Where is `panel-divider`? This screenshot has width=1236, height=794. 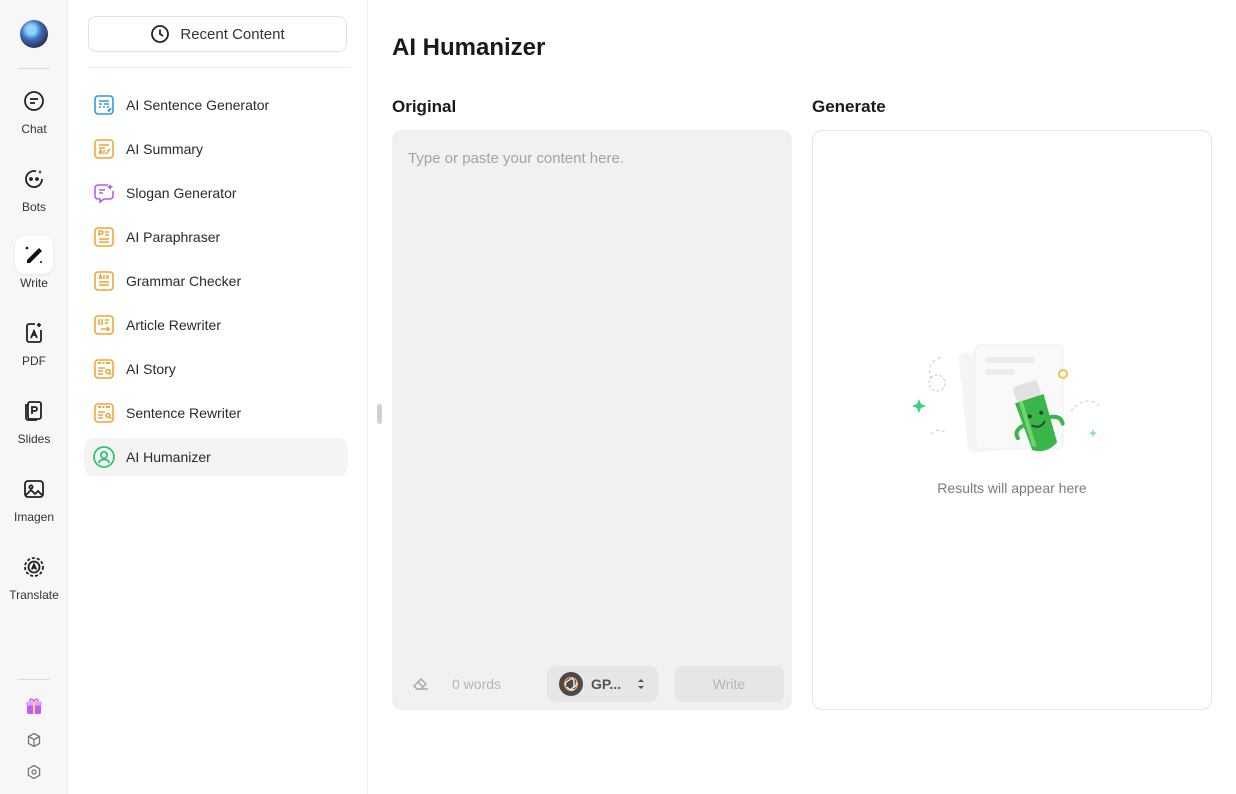
panel-divider is located at coordinates (219, 67).